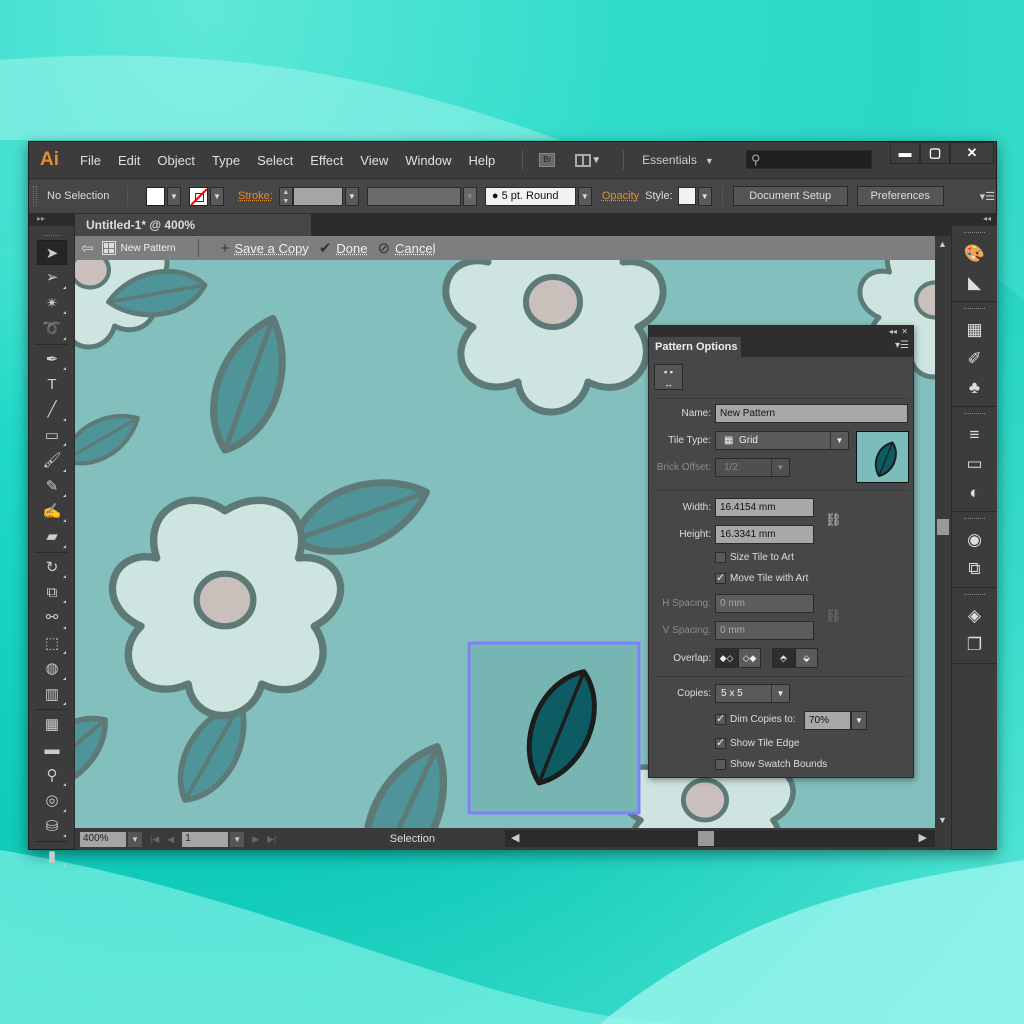 Image resolution: width=1024 pixels, height=1024 pixels. What do you see at coordinates (326, 160) in the screenshot?
I see `menu-effect: Effect` at bounding box center [326, 160].